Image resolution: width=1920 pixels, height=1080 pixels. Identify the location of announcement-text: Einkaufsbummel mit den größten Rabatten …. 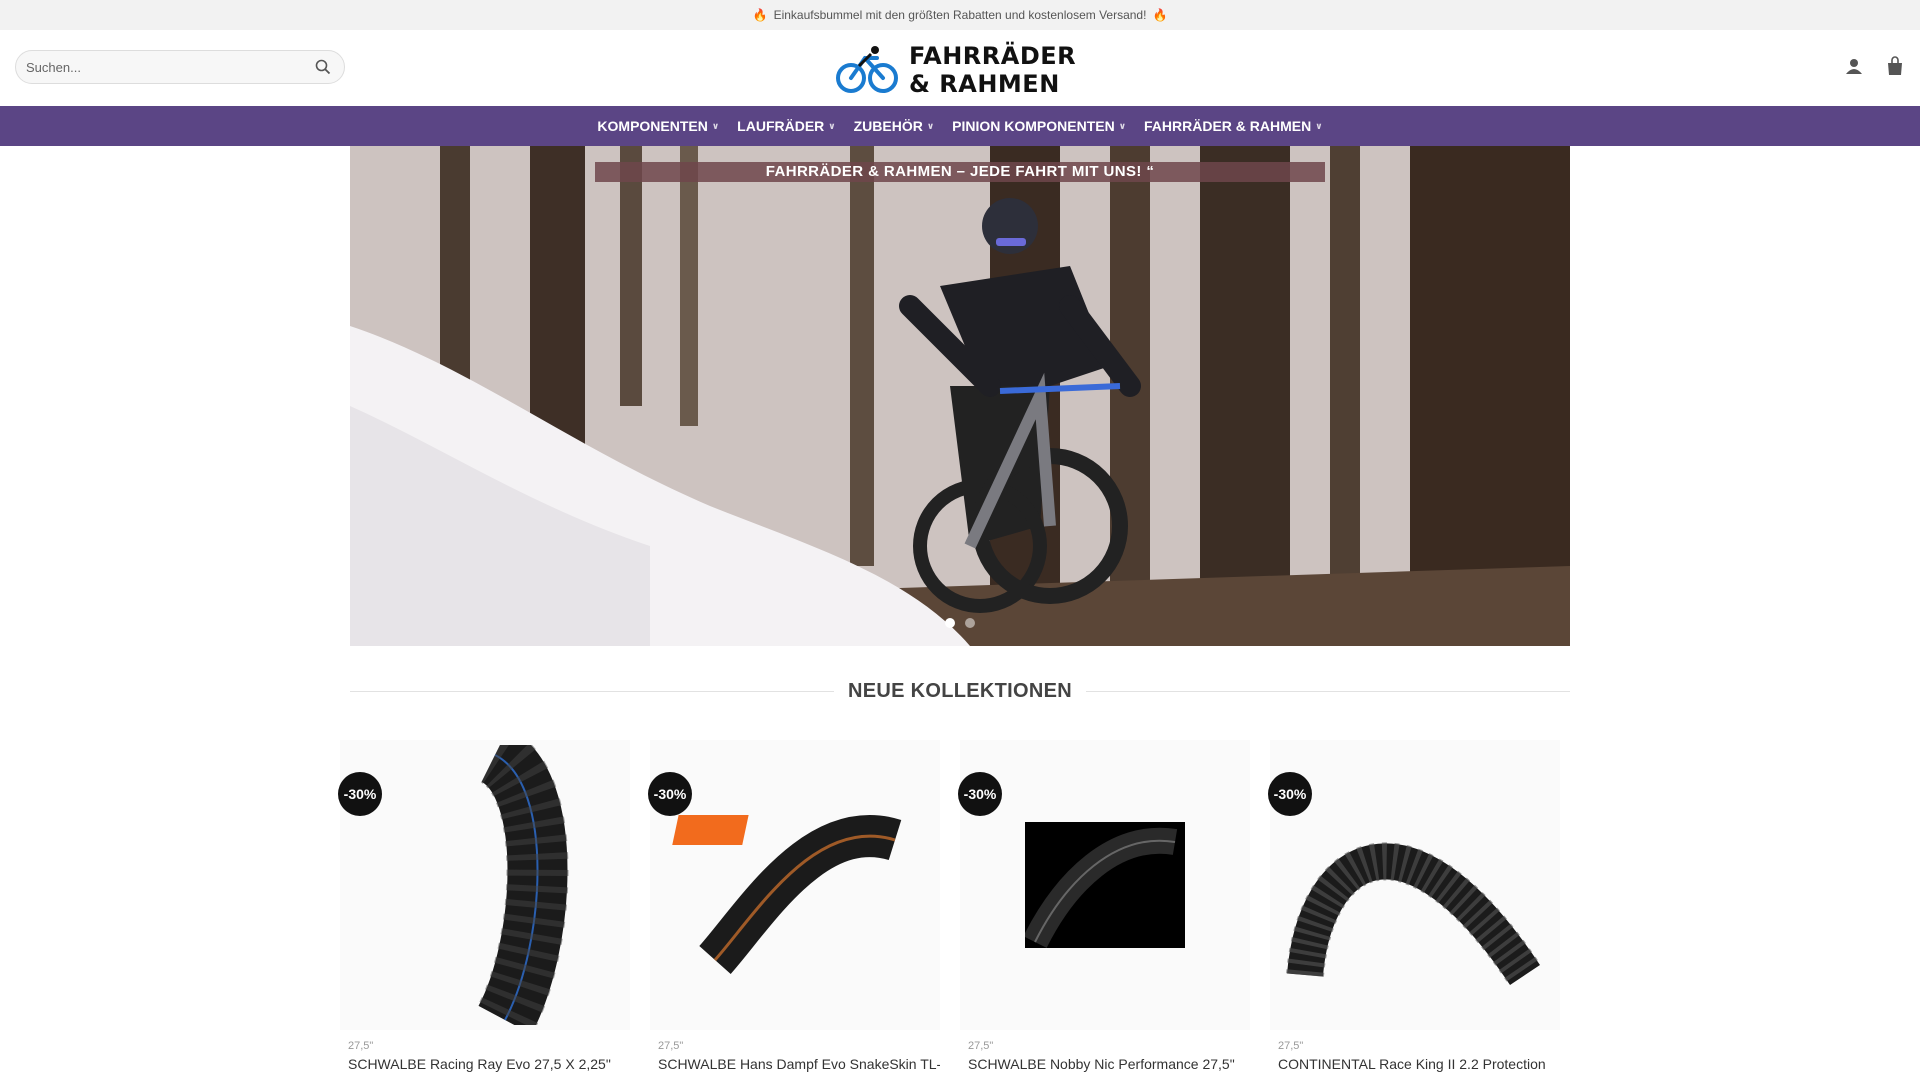
(960, 15).